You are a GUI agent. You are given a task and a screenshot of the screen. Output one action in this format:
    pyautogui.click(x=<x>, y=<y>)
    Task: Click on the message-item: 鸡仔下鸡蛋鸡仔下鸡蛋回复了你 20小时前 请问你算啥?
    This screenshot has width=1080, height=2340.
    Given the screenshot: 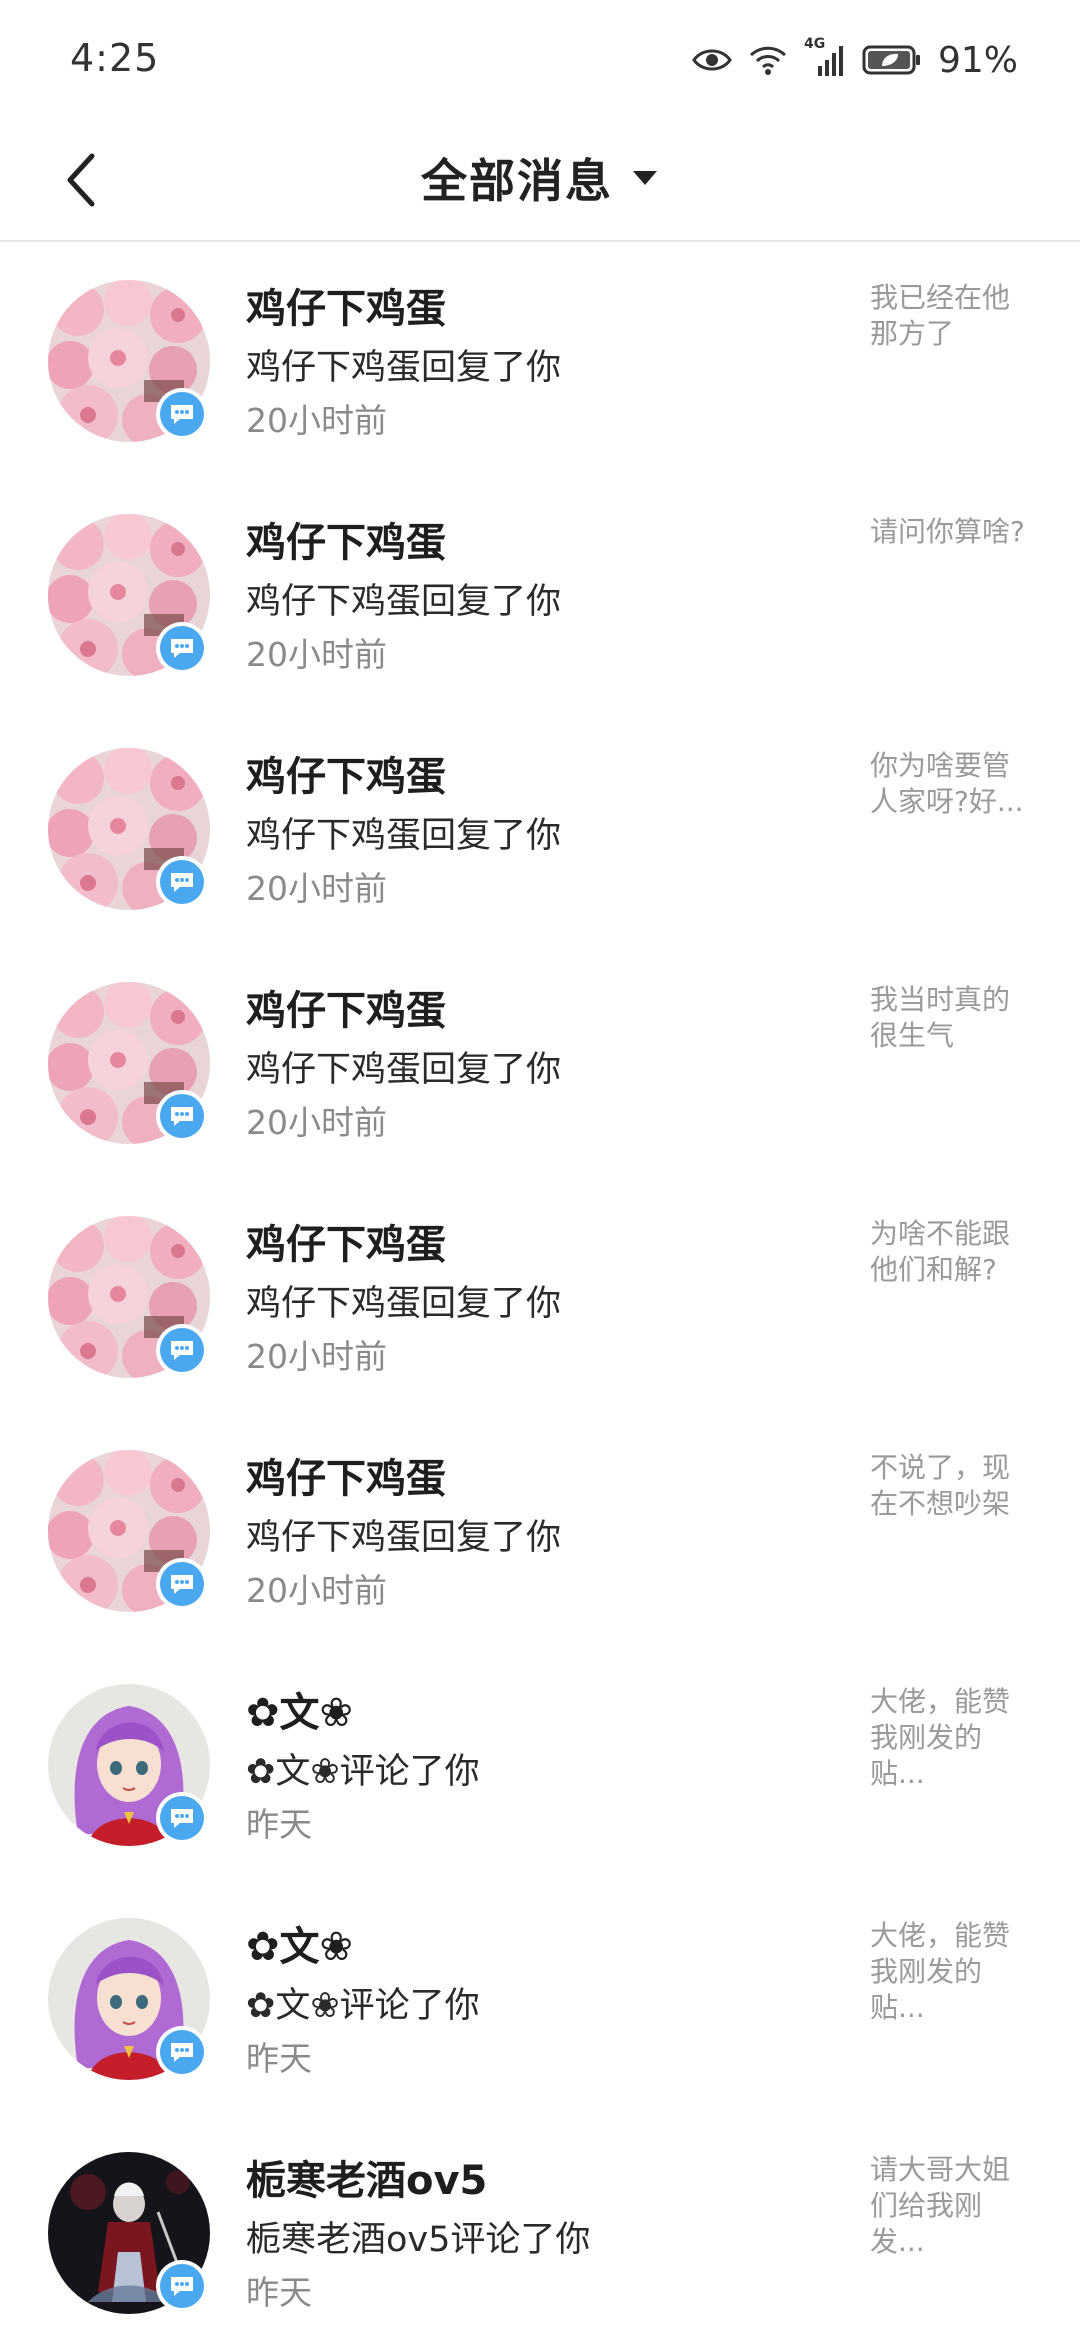 What is the action you would take?
    pyautogui.click(x=540, y=595)
    